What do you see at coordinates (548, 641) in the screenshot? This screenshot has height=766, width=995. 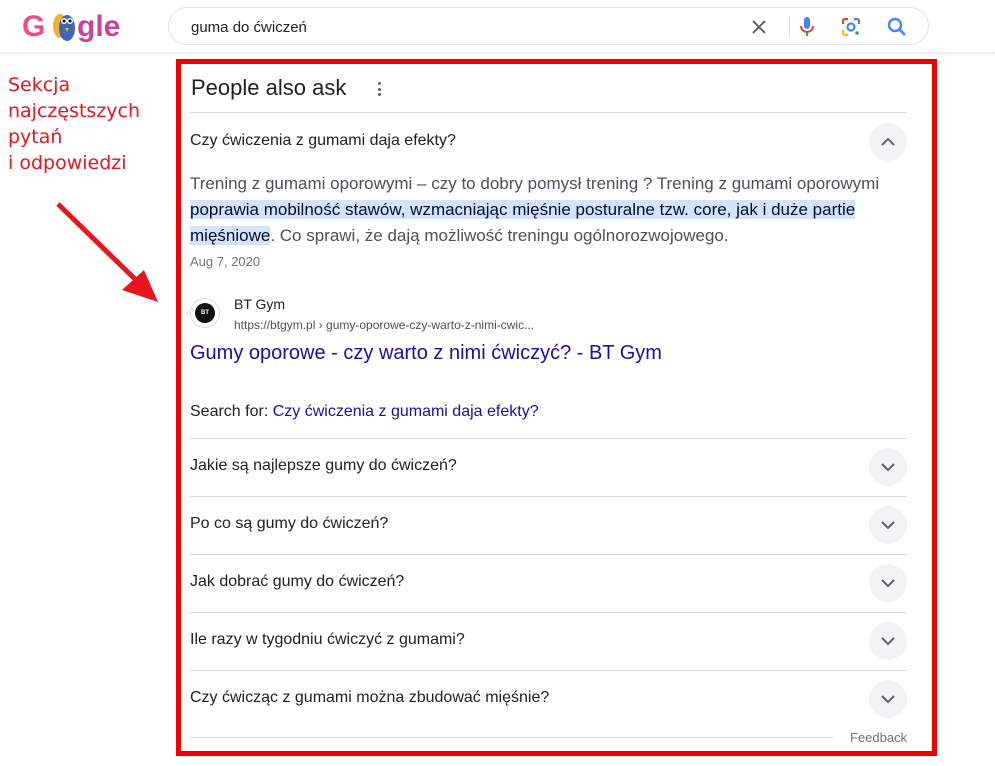 I see `question-item: Ile razy w tygodniu ćwiczyć z gumami?` at bounding box center [548, 641].